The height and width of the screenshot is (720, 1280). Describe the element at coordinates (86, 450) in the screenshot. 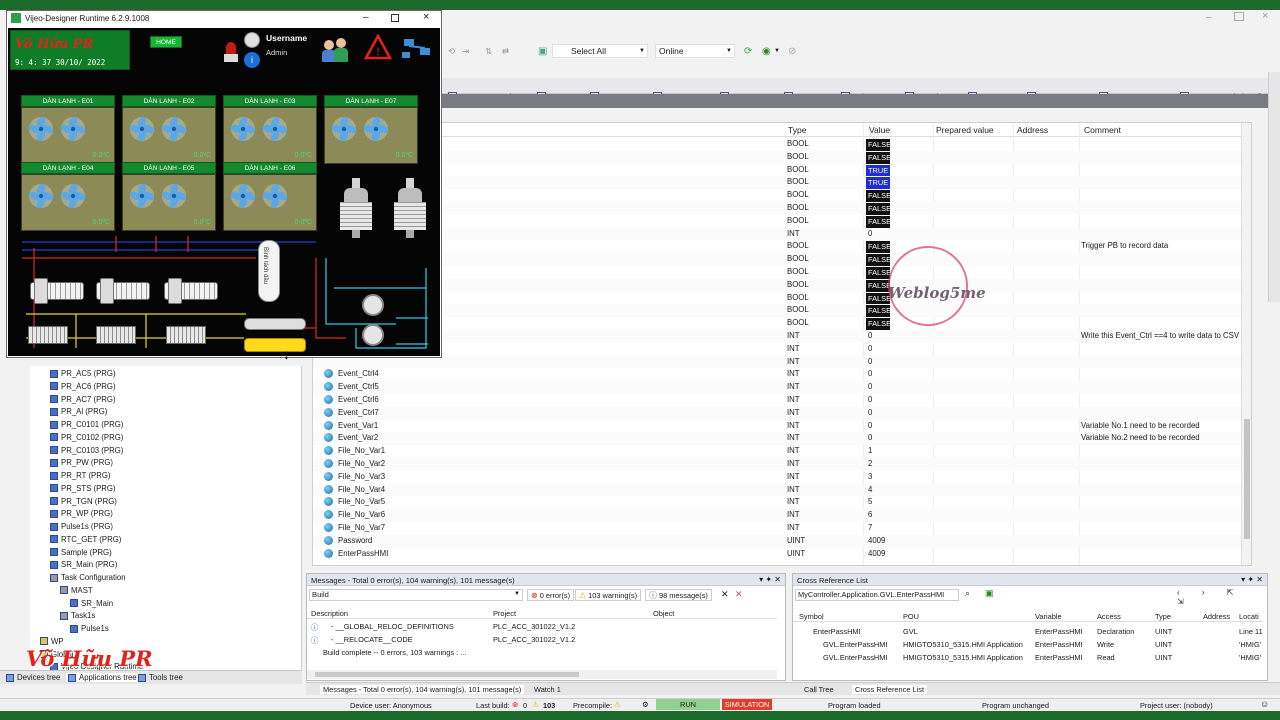

I see `tree-item: PR_C0103 (PRG)` at that location.